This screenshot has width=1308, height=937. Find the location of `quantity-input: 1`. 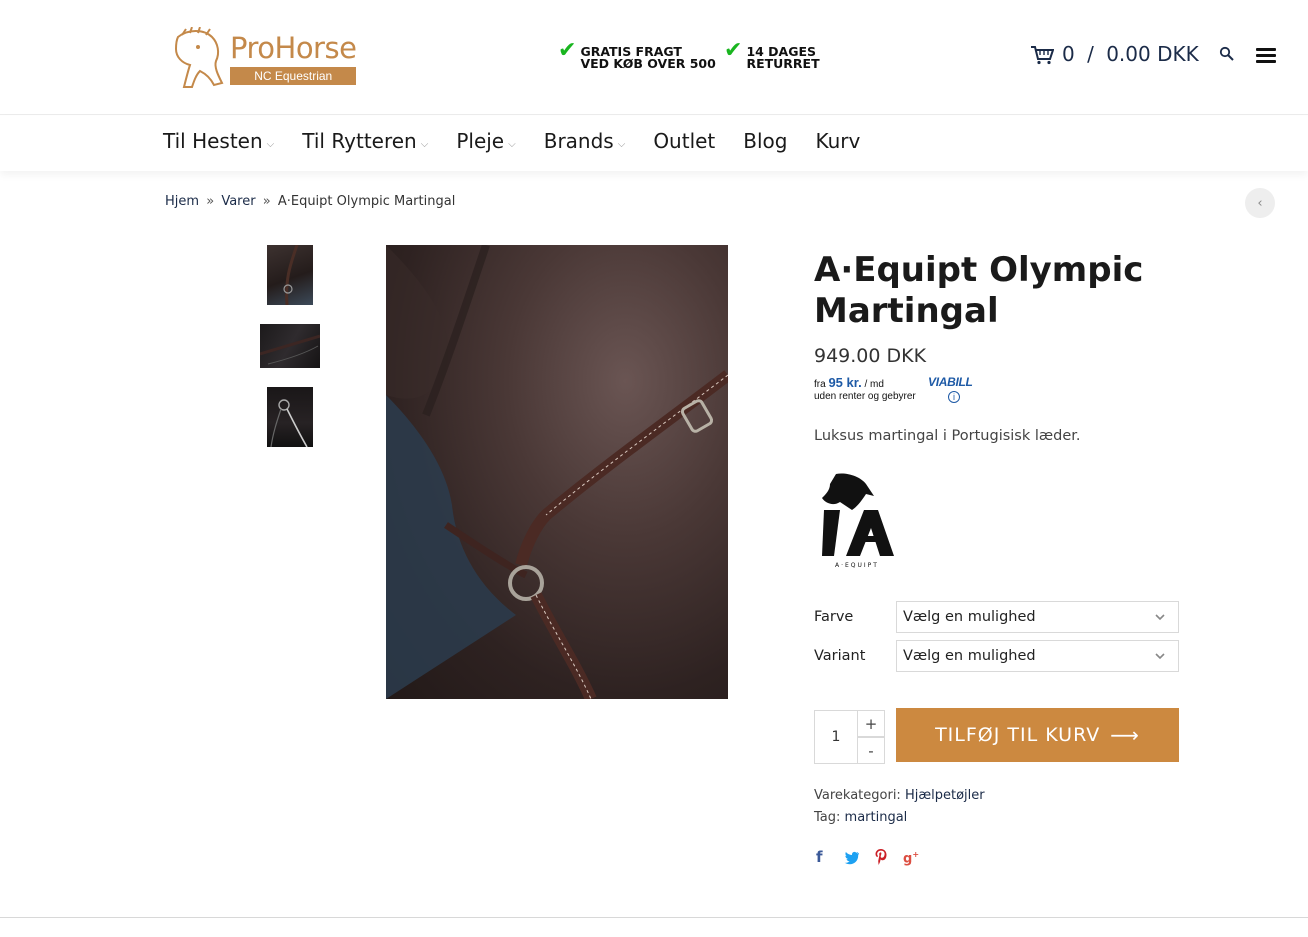

quantity-input: 1 is located at coordinates (836, 737).